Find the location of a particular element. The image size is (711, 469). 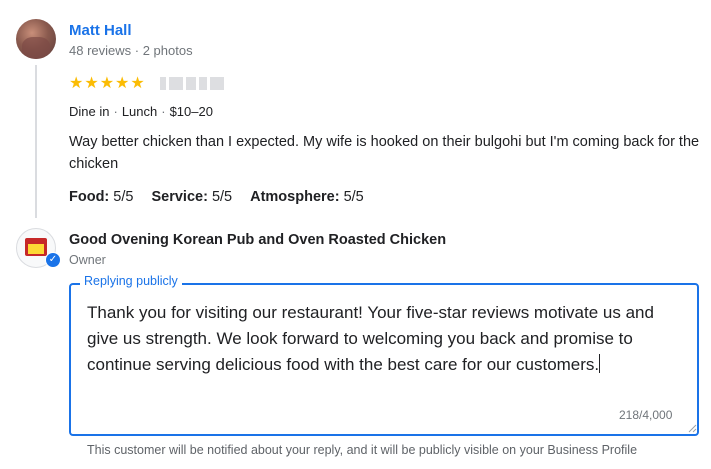

reviewer-avatar is located at coordinates (36, 39).